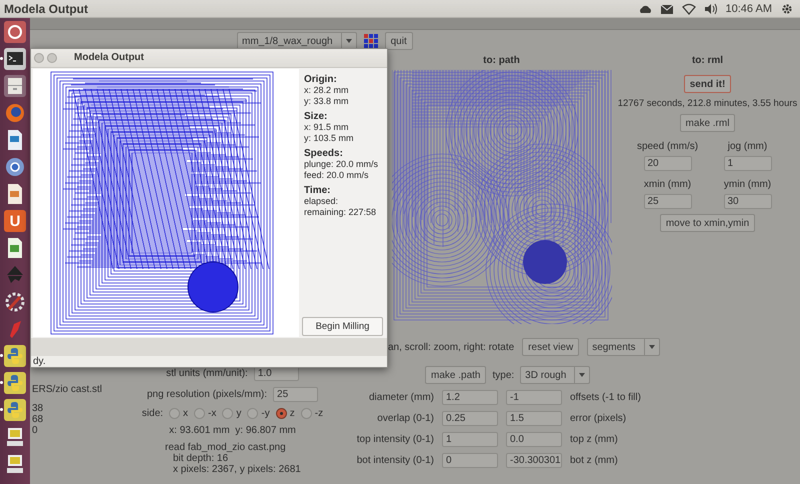  What do you see at coordinates (265, 413) in the screenshot?
I see `radio-label: -y` at bounding box center [265, 413].